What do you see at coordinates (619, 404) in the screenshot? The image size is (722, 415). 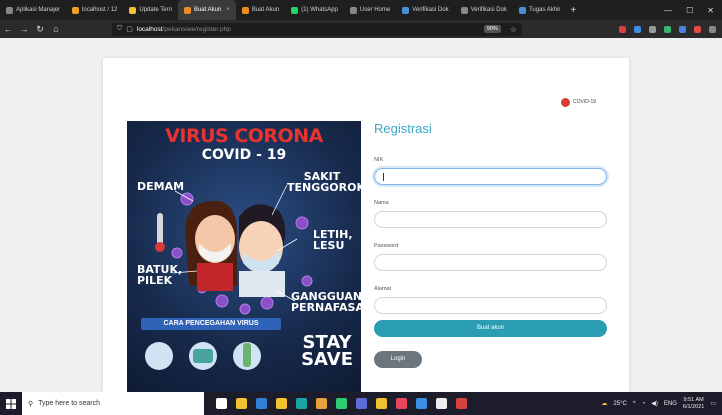 I see `weather-temp: 25°C` at bounding box center [619, 404].